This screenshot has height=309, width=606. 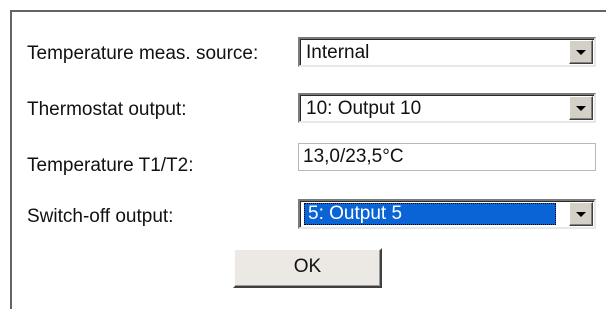 What do you see at coordinates (447, 157) in the screenshot?
I see `temperature-t1-t2-field: 13,0/23,5°C` at bounding box center [447, 157].